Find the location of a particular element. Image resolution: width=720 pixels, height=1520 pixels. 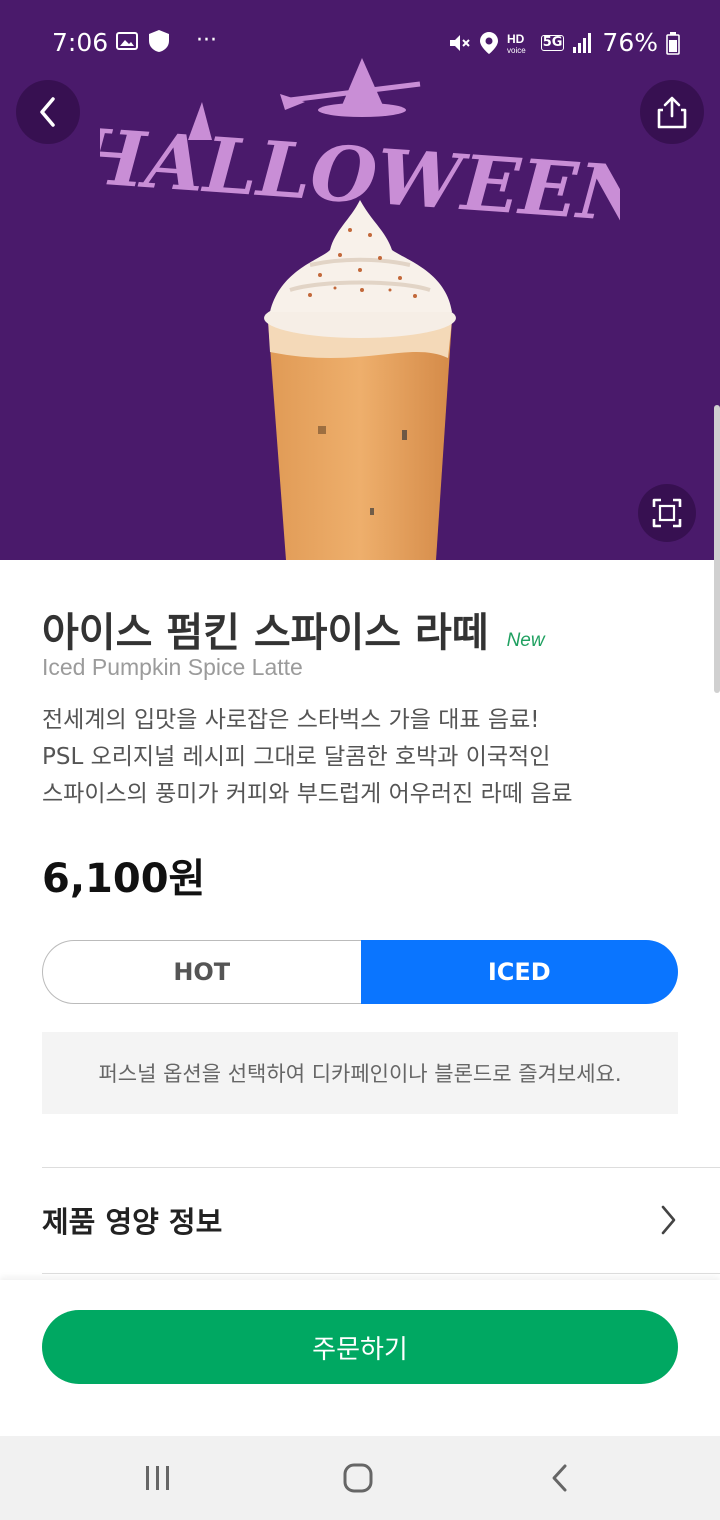

hot-option-button: HOT is located at coordinates (201, 972).